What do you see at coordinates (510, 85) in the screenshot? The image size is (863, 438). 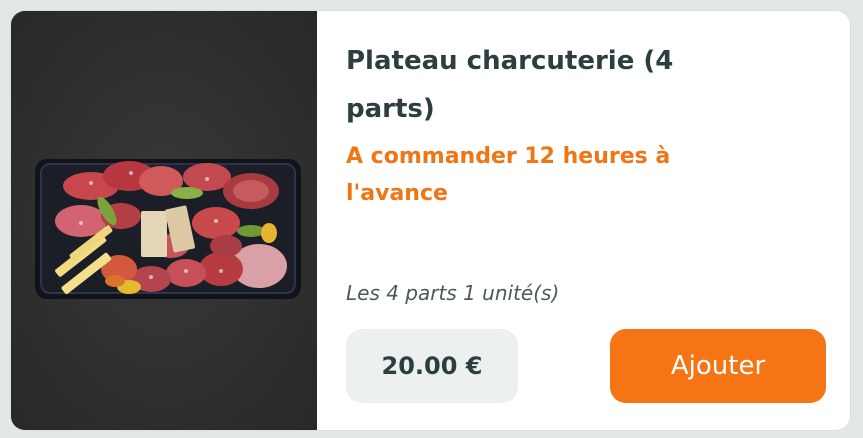 I see `product-title: Plateau charcuterie (4 parts)` at bounding box center [510, 85].